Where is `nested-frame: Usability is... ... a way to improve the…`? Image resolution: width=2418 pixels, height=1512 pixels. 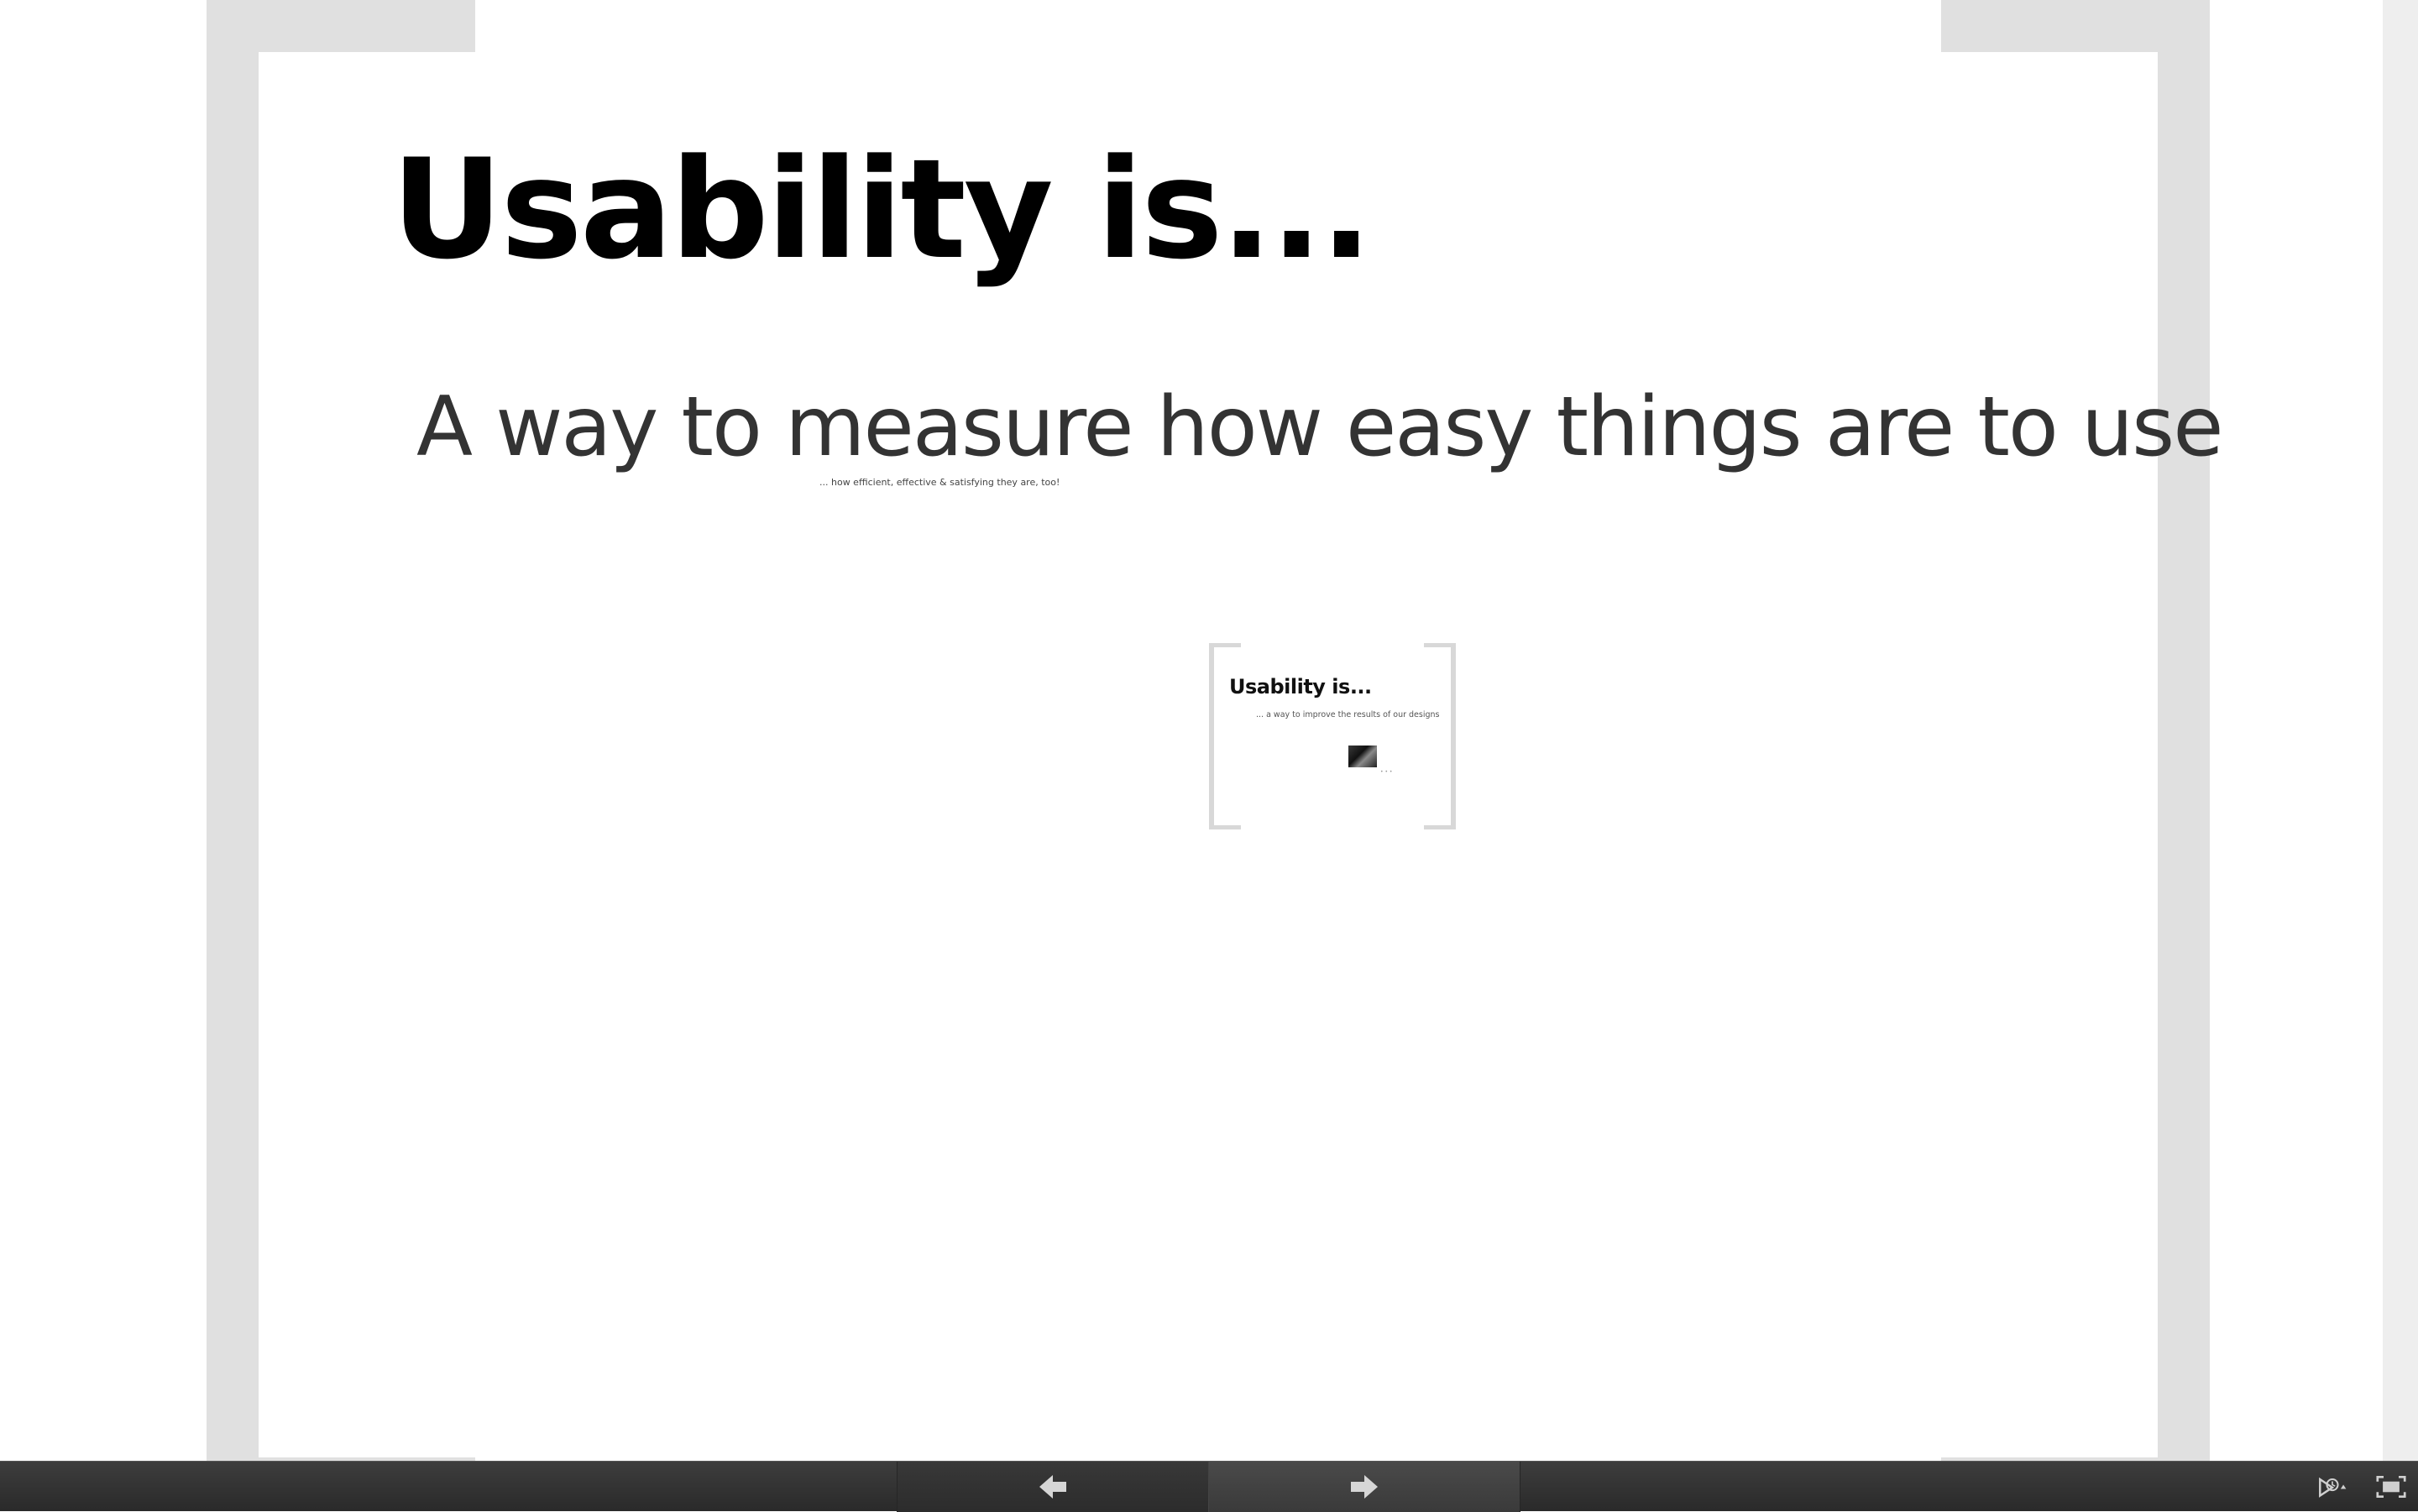 nested-frame: Usability is... ... a way to improve the… is located at coordinates (1332, 736).